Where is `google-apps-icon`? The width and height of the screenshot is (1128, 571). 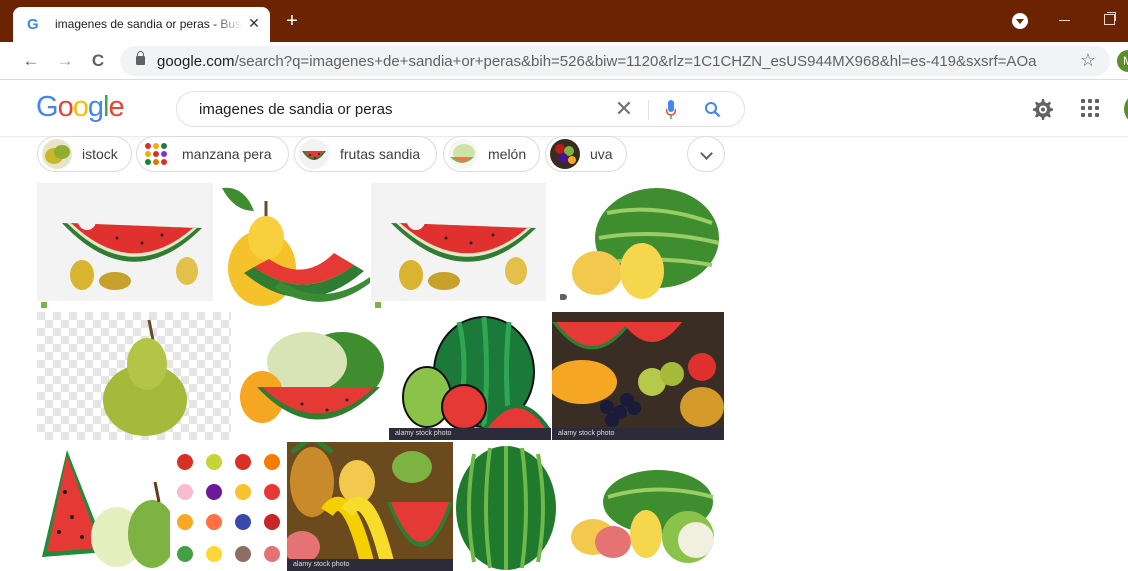
google-apps-icon is located at coordinates (1091, 109).